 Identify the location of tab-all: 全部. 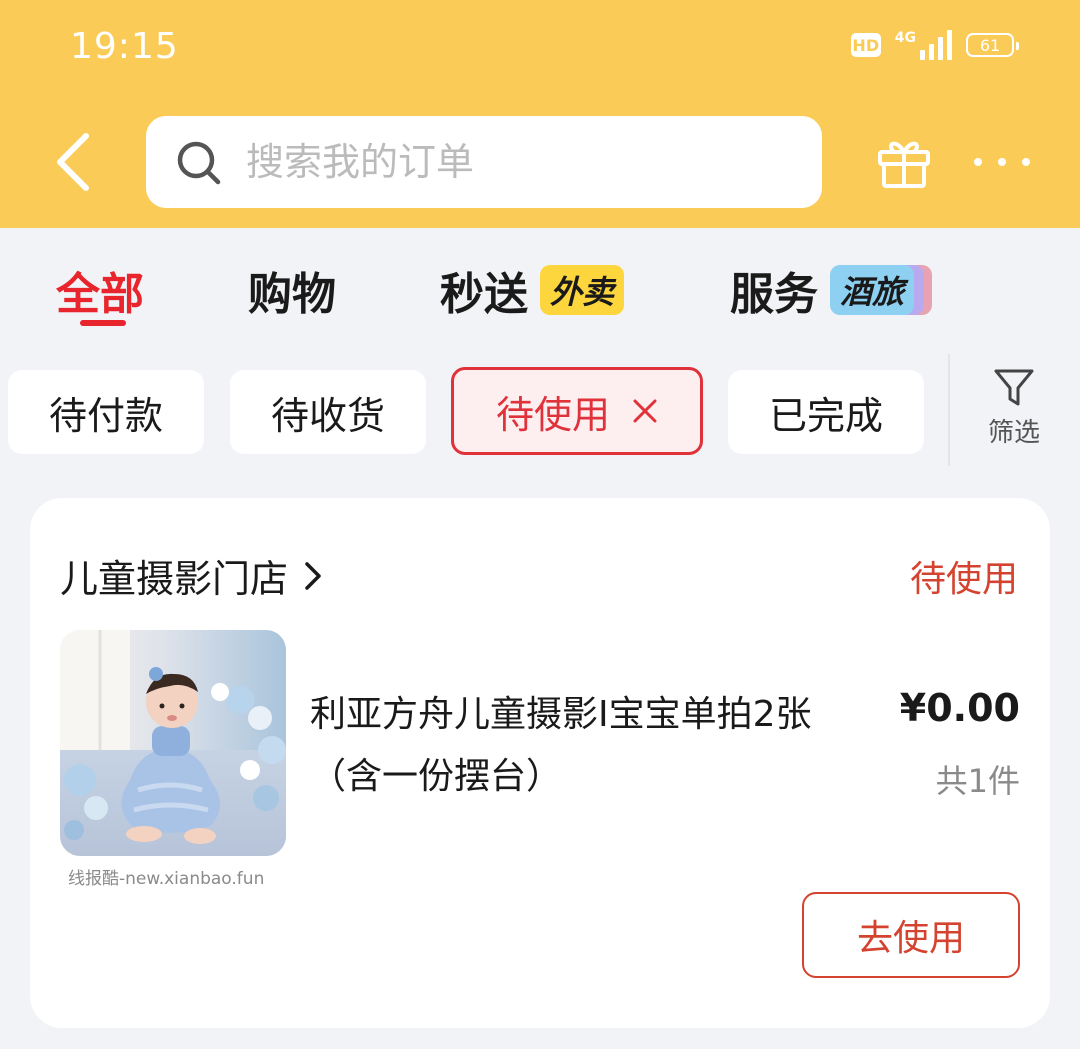
(100, 290).